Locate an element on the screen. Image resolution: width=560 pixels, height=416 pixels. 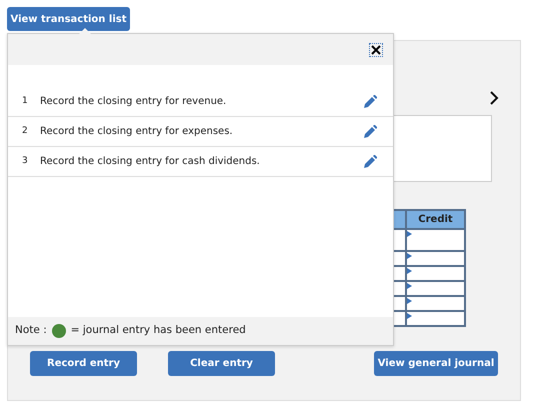
close-icon is located at coordinates (376, 49).